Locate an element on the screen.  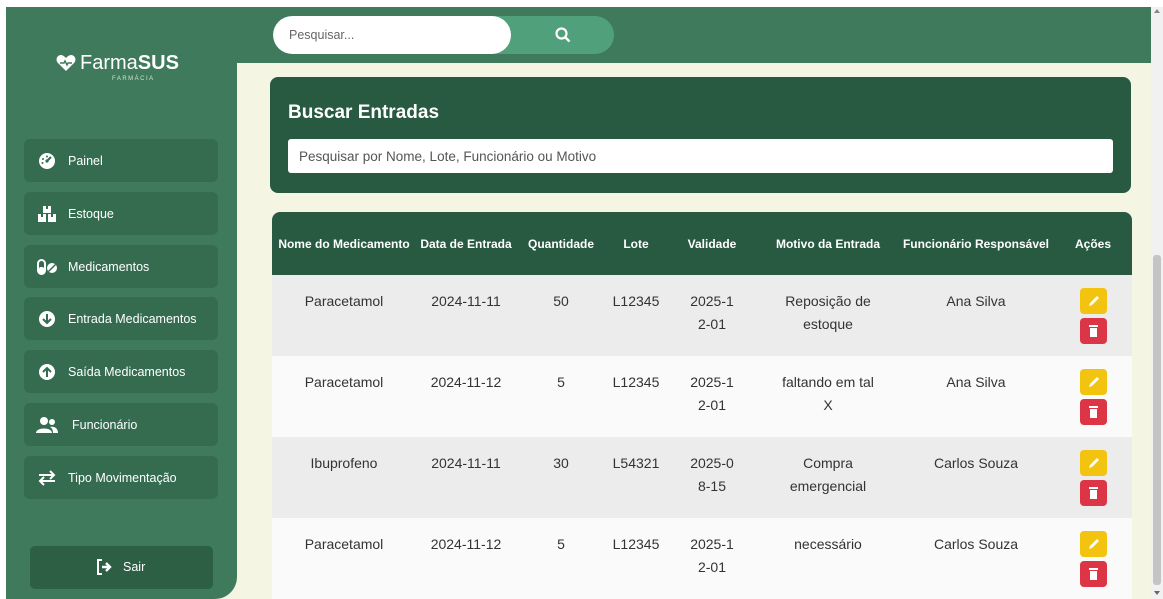
sidebar-item-label: Tipo Movimentação is located at coordinates (122, 477).